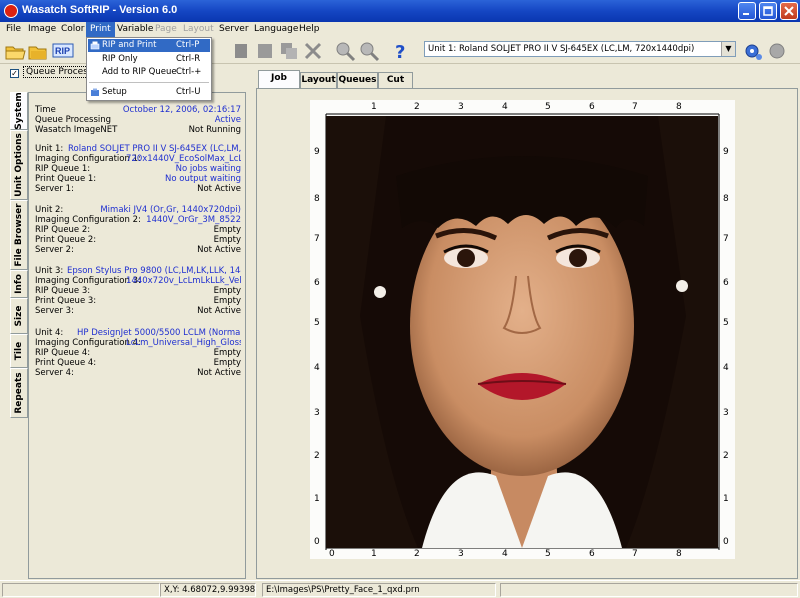 The image size is (800, 598). Describe the element at coordinates (679, 107) in the screenshot. I see `ruler-top-label: 8` at that location.